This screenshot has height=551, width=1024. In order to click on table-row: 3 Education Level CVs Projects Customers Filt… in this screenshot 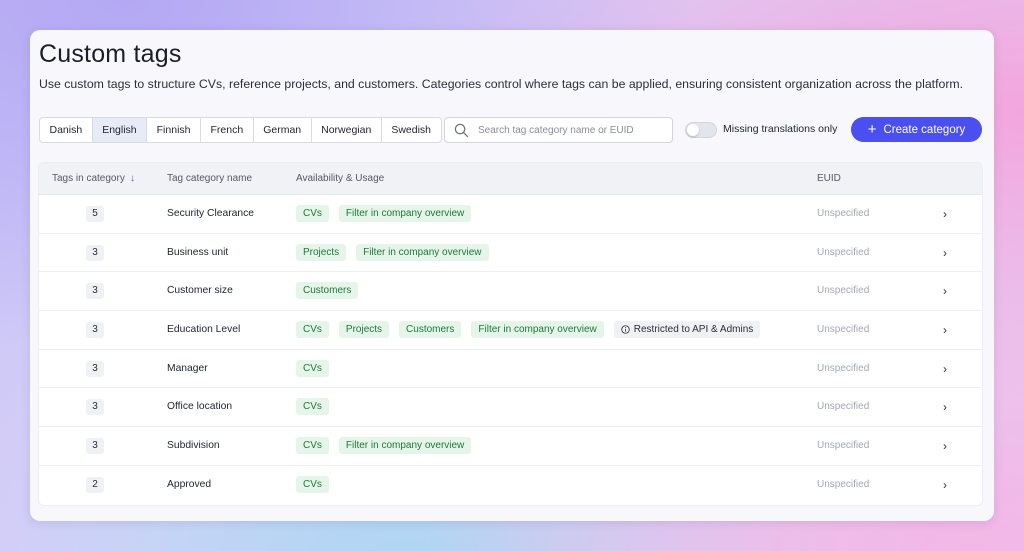, I will do `click(510, 330)`.